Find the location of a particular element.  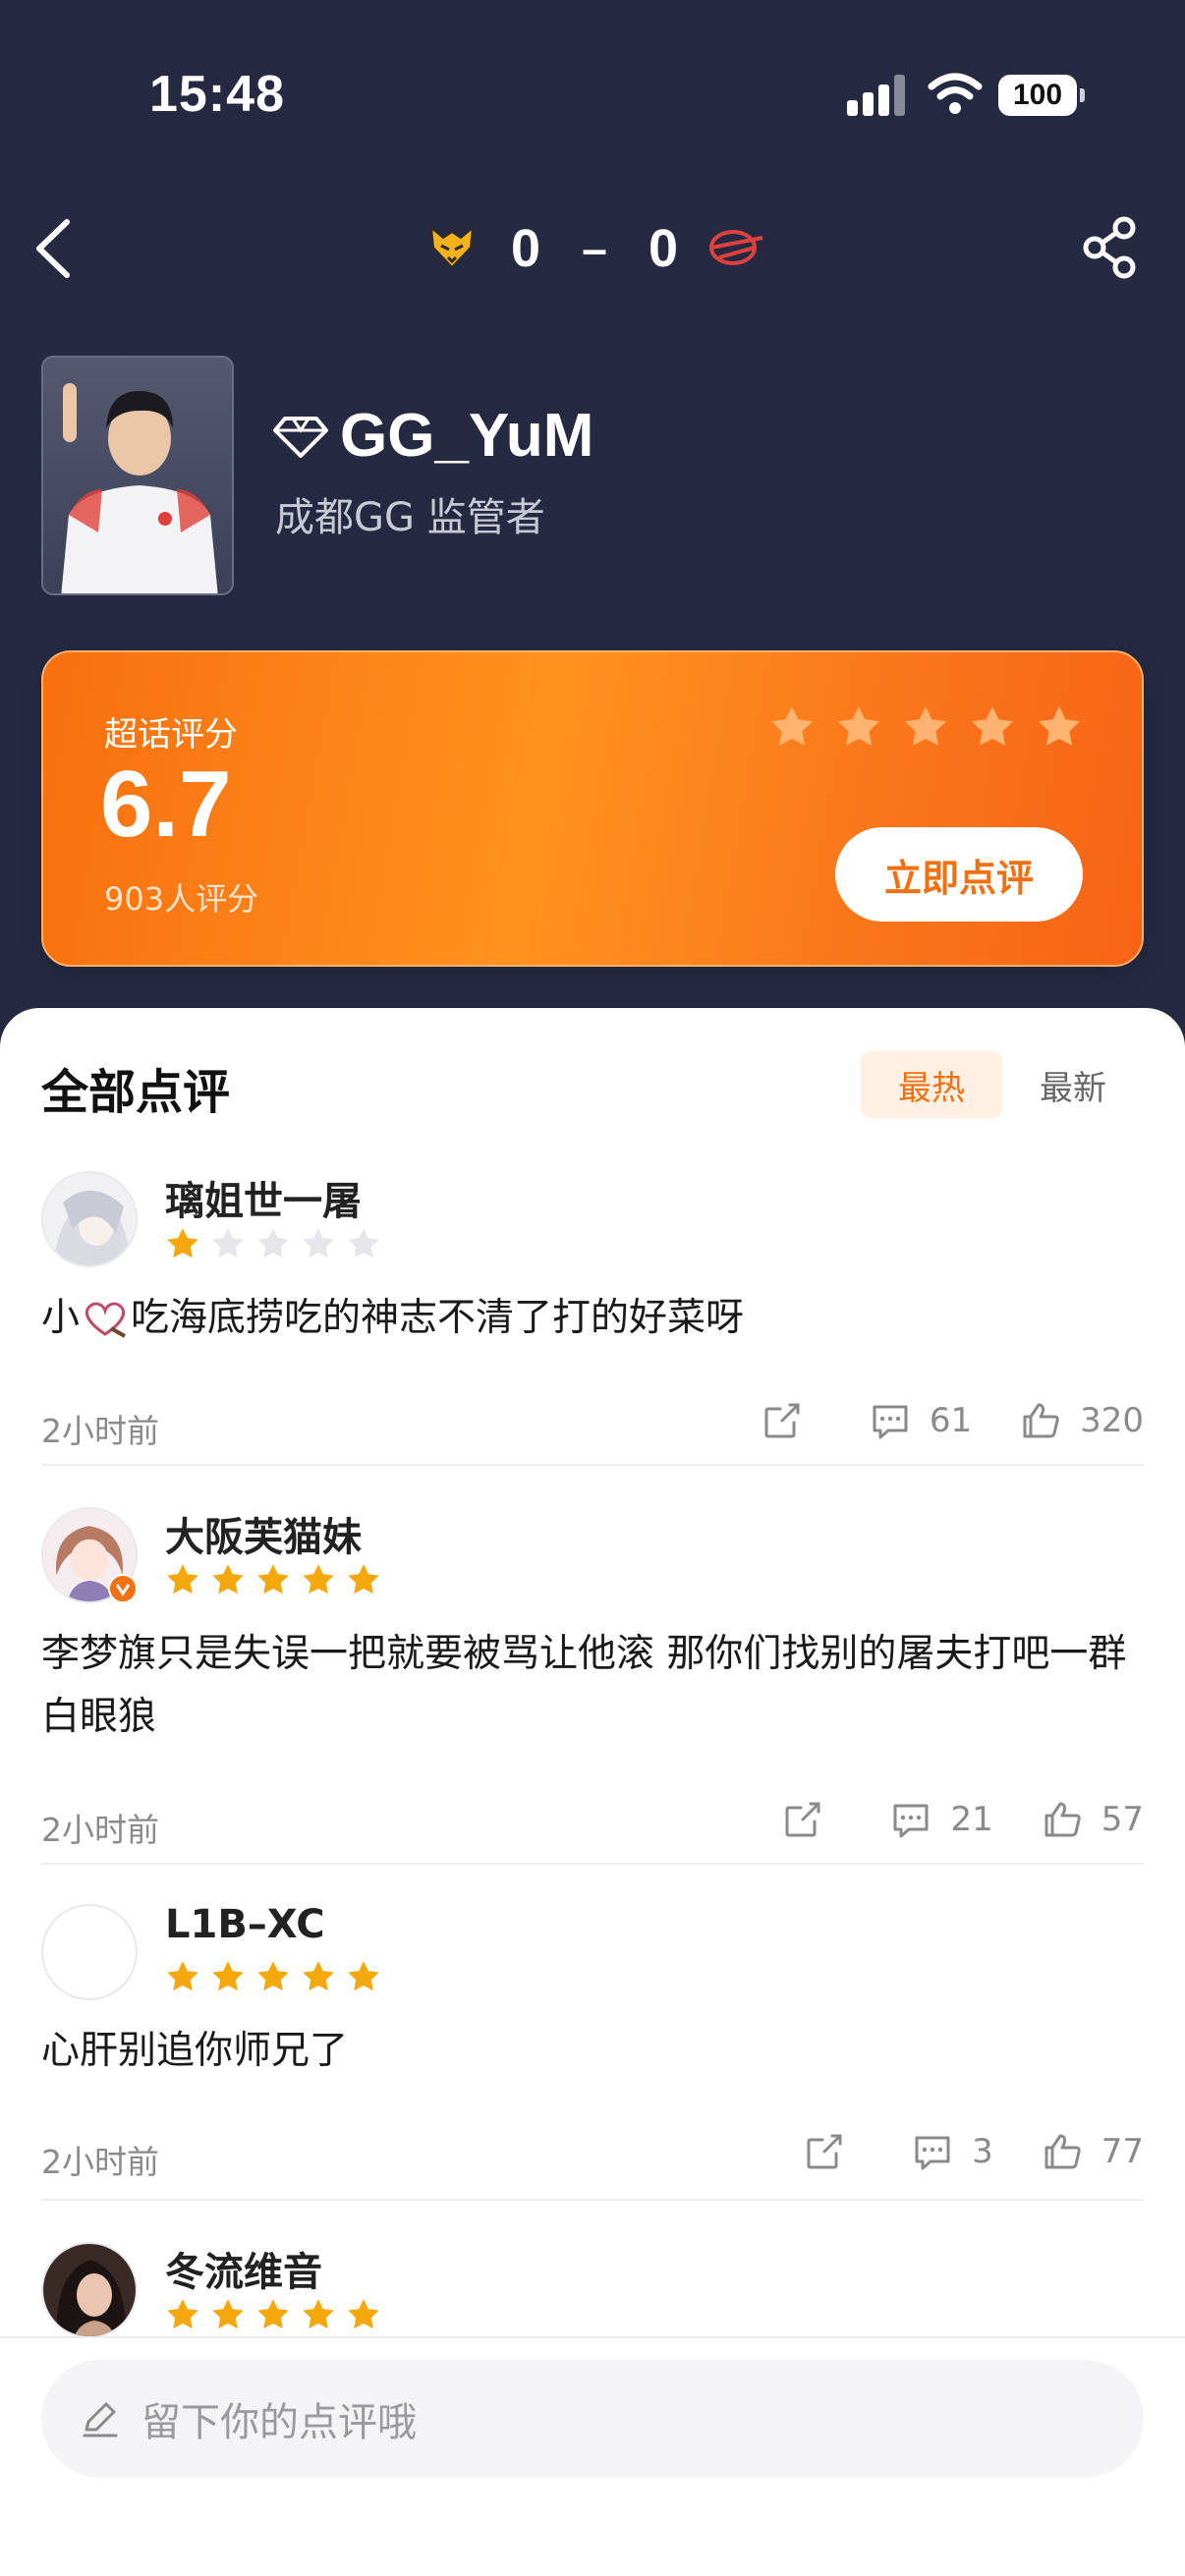

away-score: 0 is located at coordinates (663, 248).